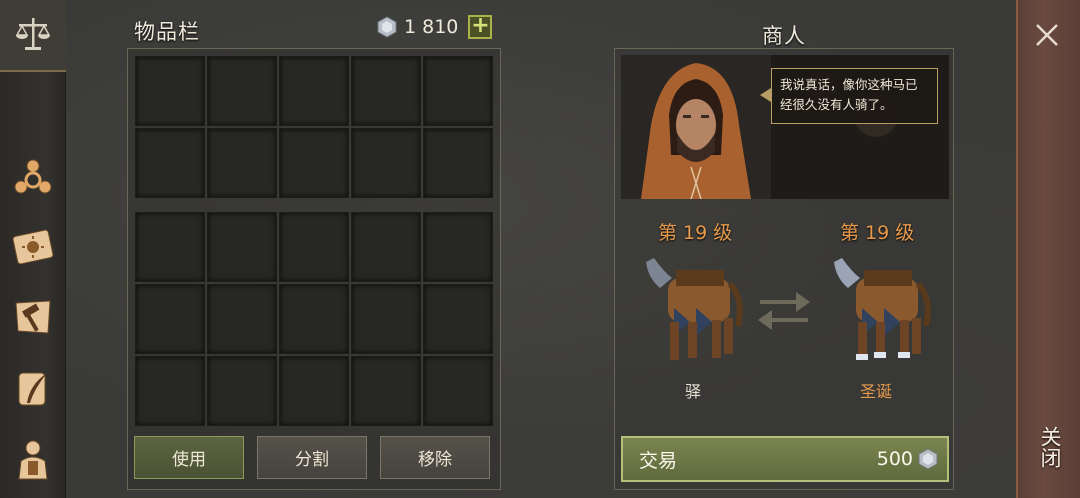 Image resolution: width=1080 pixels, height=498 pixels. Describe the element at coordinates (435, 457) in the screenshot. I see `remove-button: 移除` at that location.